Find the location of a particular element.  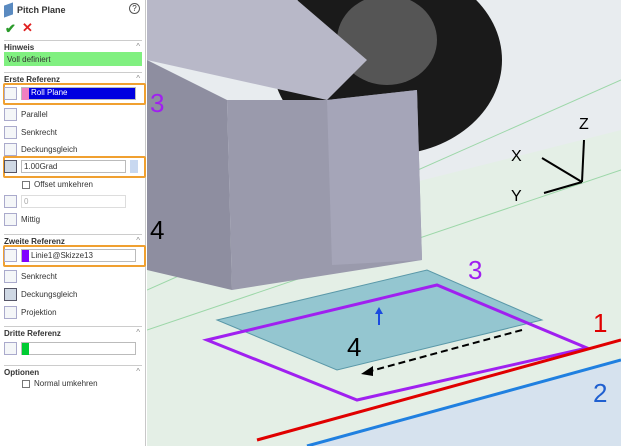

third-reference-field is located at coordinates (78, 348).